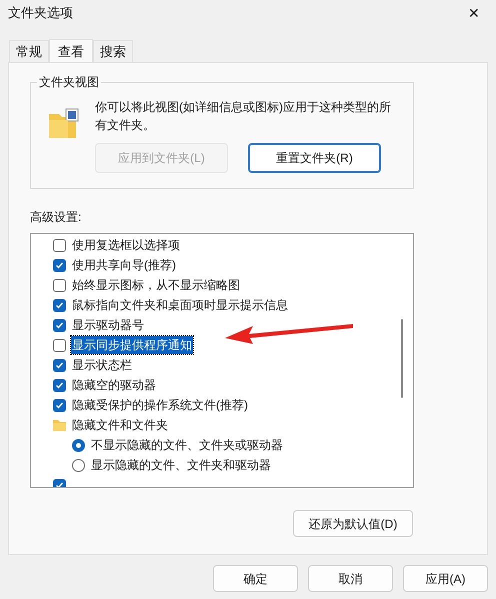 The width and height of the screenshot is (496, 599). What do you see at coordinates (120, 425) in the screenshot?
I see `option-label: 隐藏文件和文件夹` at bounding box center [120, 425].